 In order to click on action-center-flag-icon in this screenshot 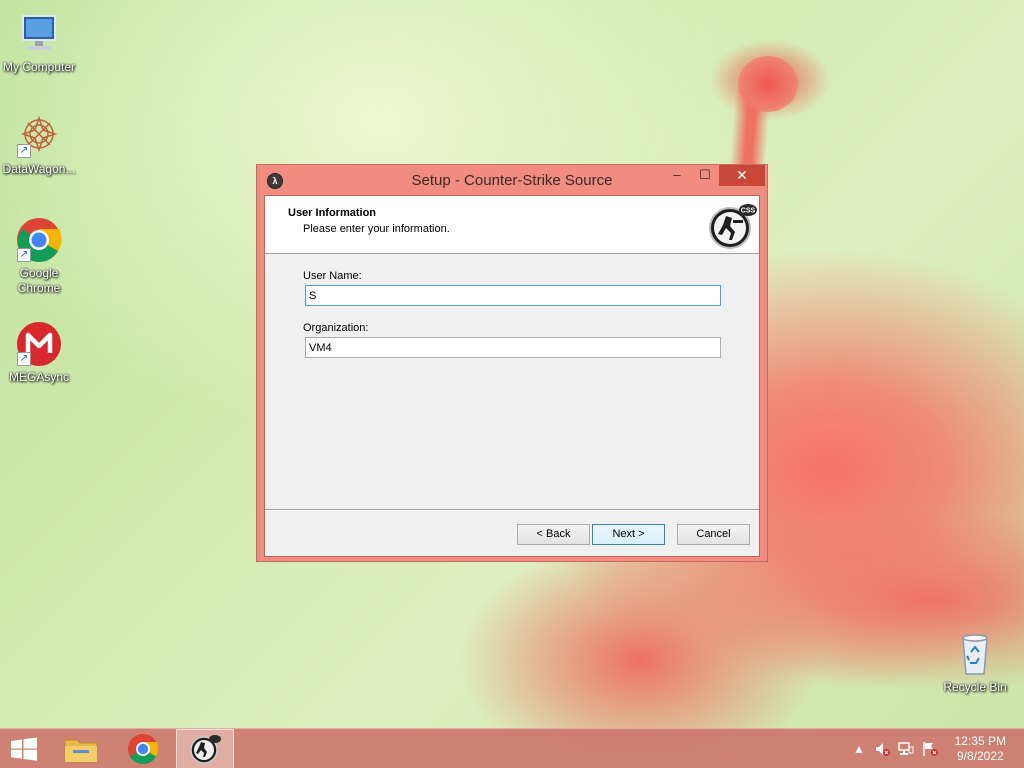, I will do `click(930, 749)`.